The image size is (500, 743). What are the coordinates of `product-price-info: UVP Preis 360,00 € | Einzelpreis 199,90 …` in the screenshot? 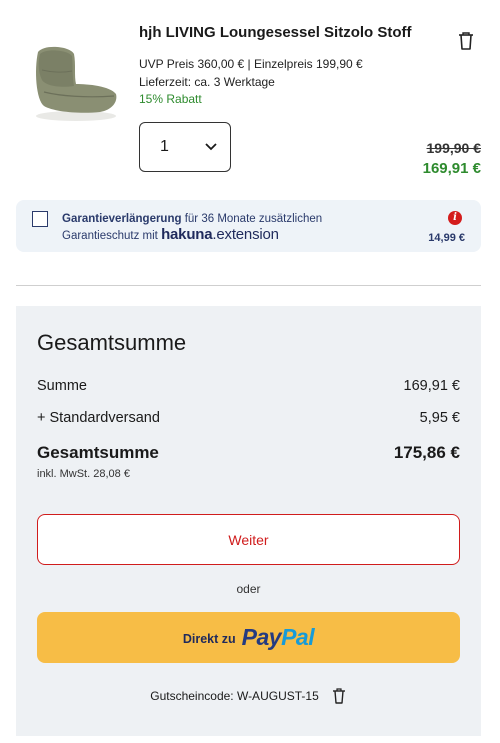 It's located at (251, 64).